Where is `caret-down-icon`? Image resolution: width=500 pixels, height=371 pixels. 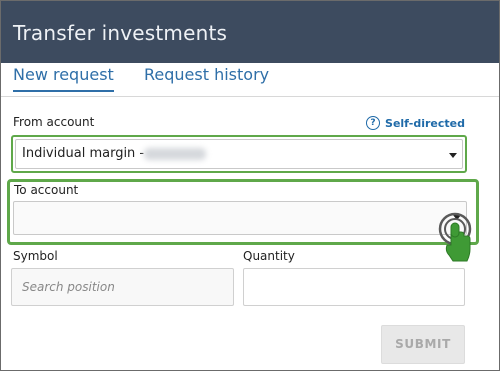
caret-down-icon is located at coordinates (453, 155).